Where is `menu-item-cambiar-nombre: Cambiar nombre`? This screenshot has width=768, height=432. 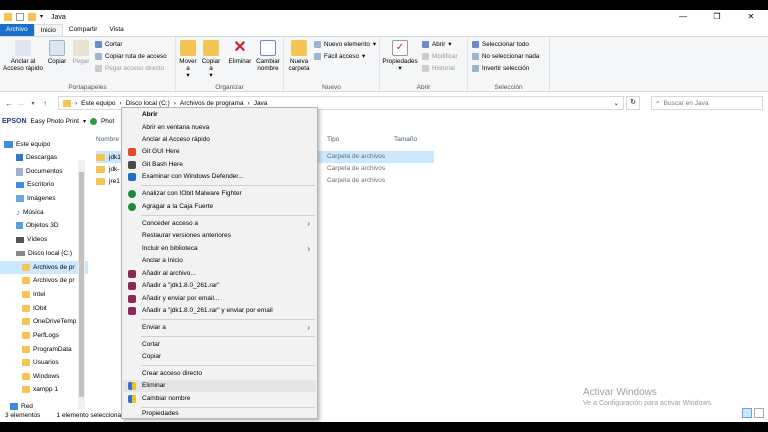
menu-item-cambiar-nombre: Cambiar nombre is located at coordinates (219, 399).